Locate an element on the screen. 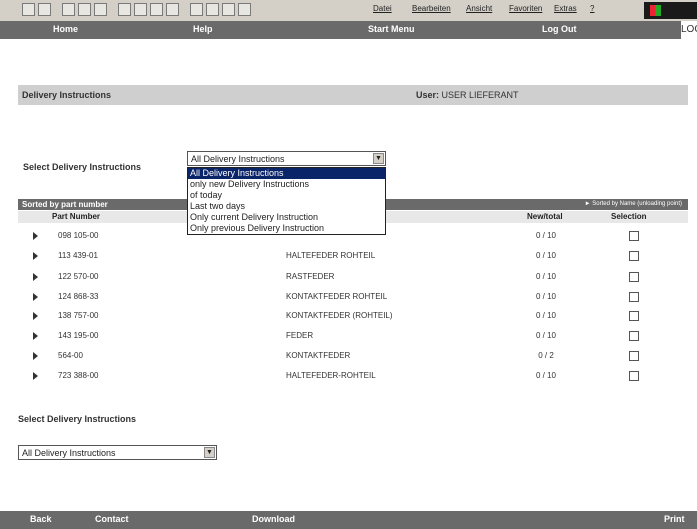  user-value: USER LIEFERANT is located at coordinates (480, 95).